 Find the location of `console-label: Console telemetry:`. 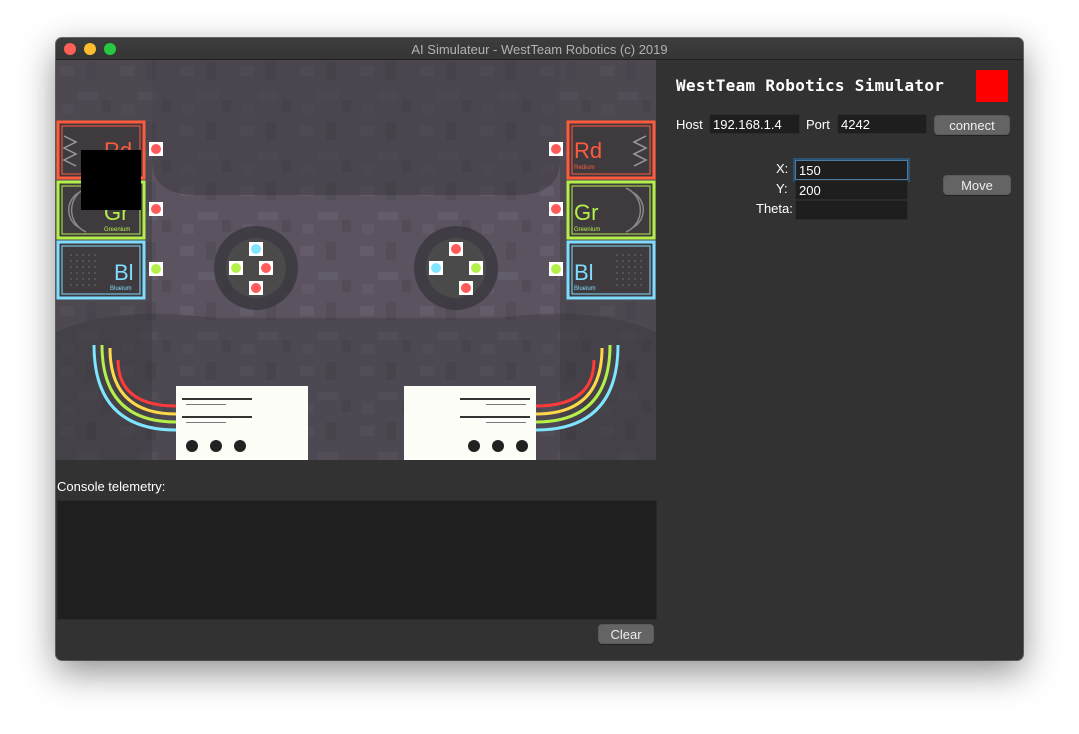

console-label: Console telemetry: is located at coordinates (111, 486).